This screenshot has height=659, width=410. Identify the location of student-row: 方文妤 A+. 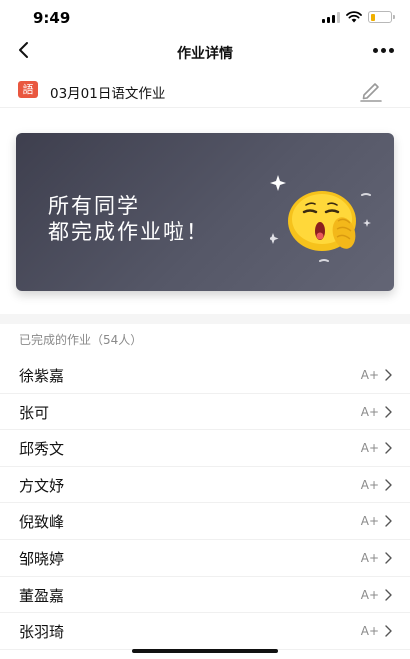
(205, 485).